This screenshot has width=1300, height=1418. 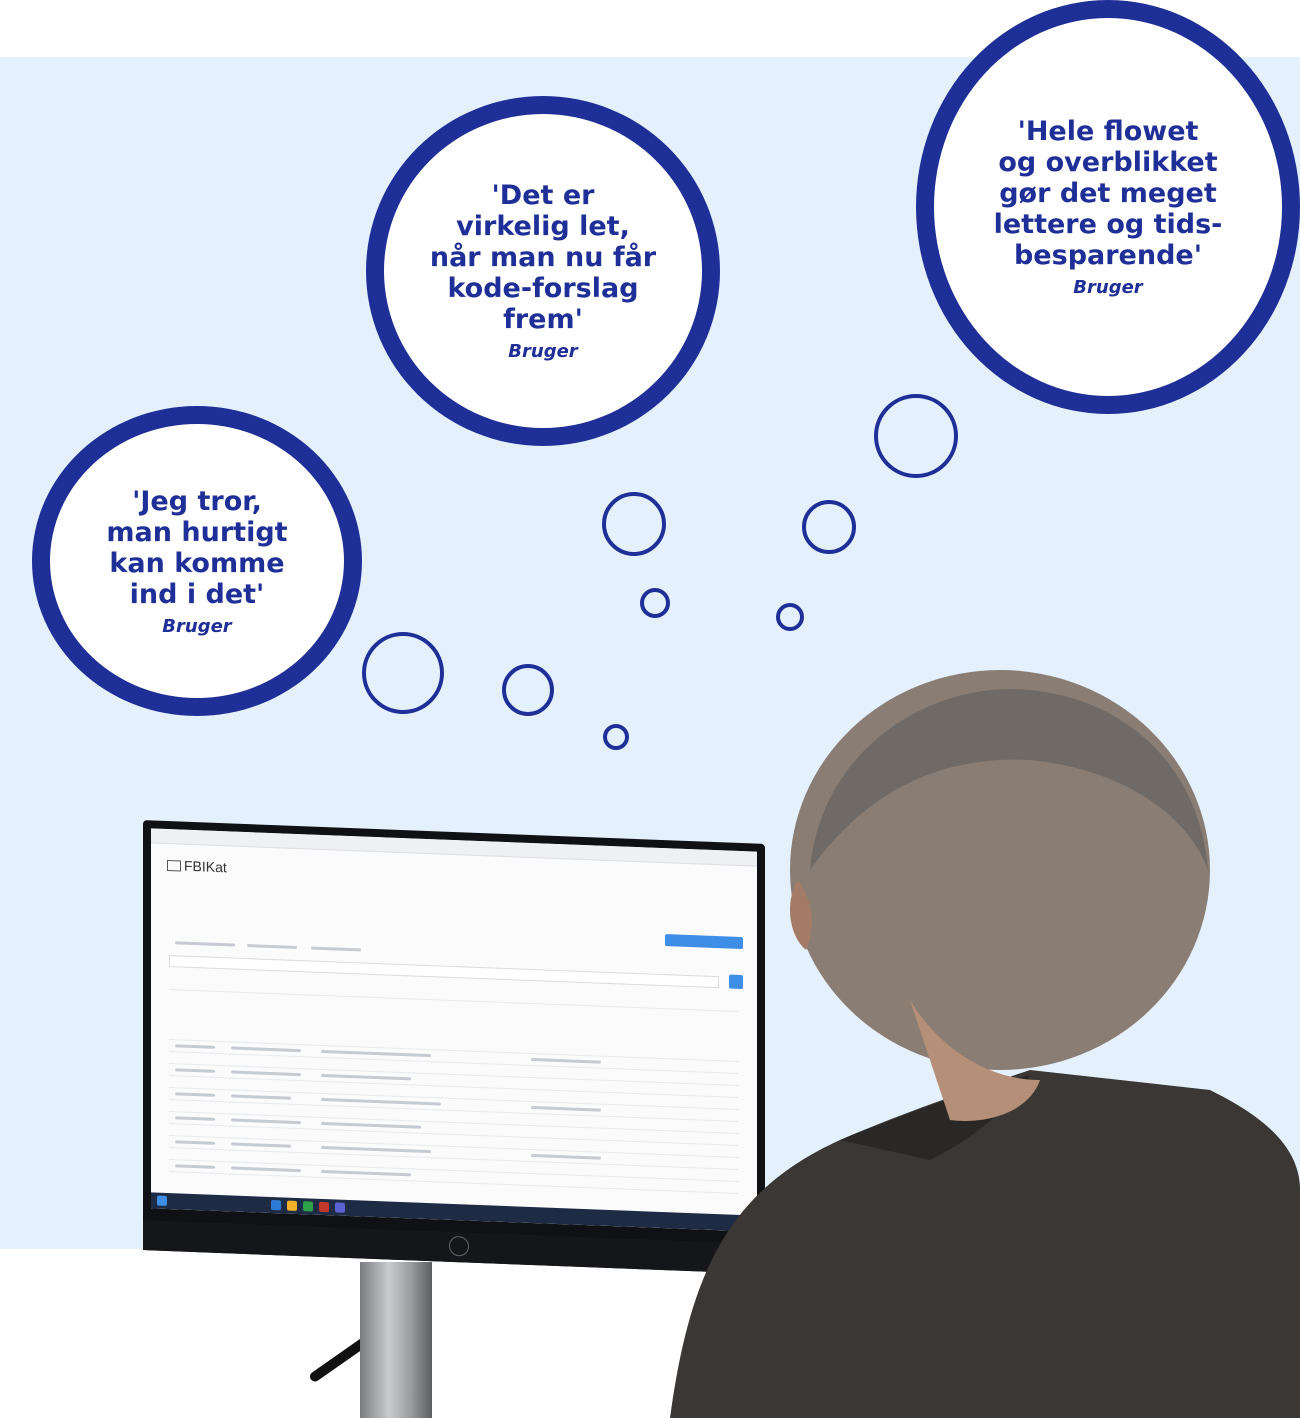 What do you see at coordinates (543, 226) in the screenshot?
I see `quote-line: virkelig let,` at bounding box center [543, 226].